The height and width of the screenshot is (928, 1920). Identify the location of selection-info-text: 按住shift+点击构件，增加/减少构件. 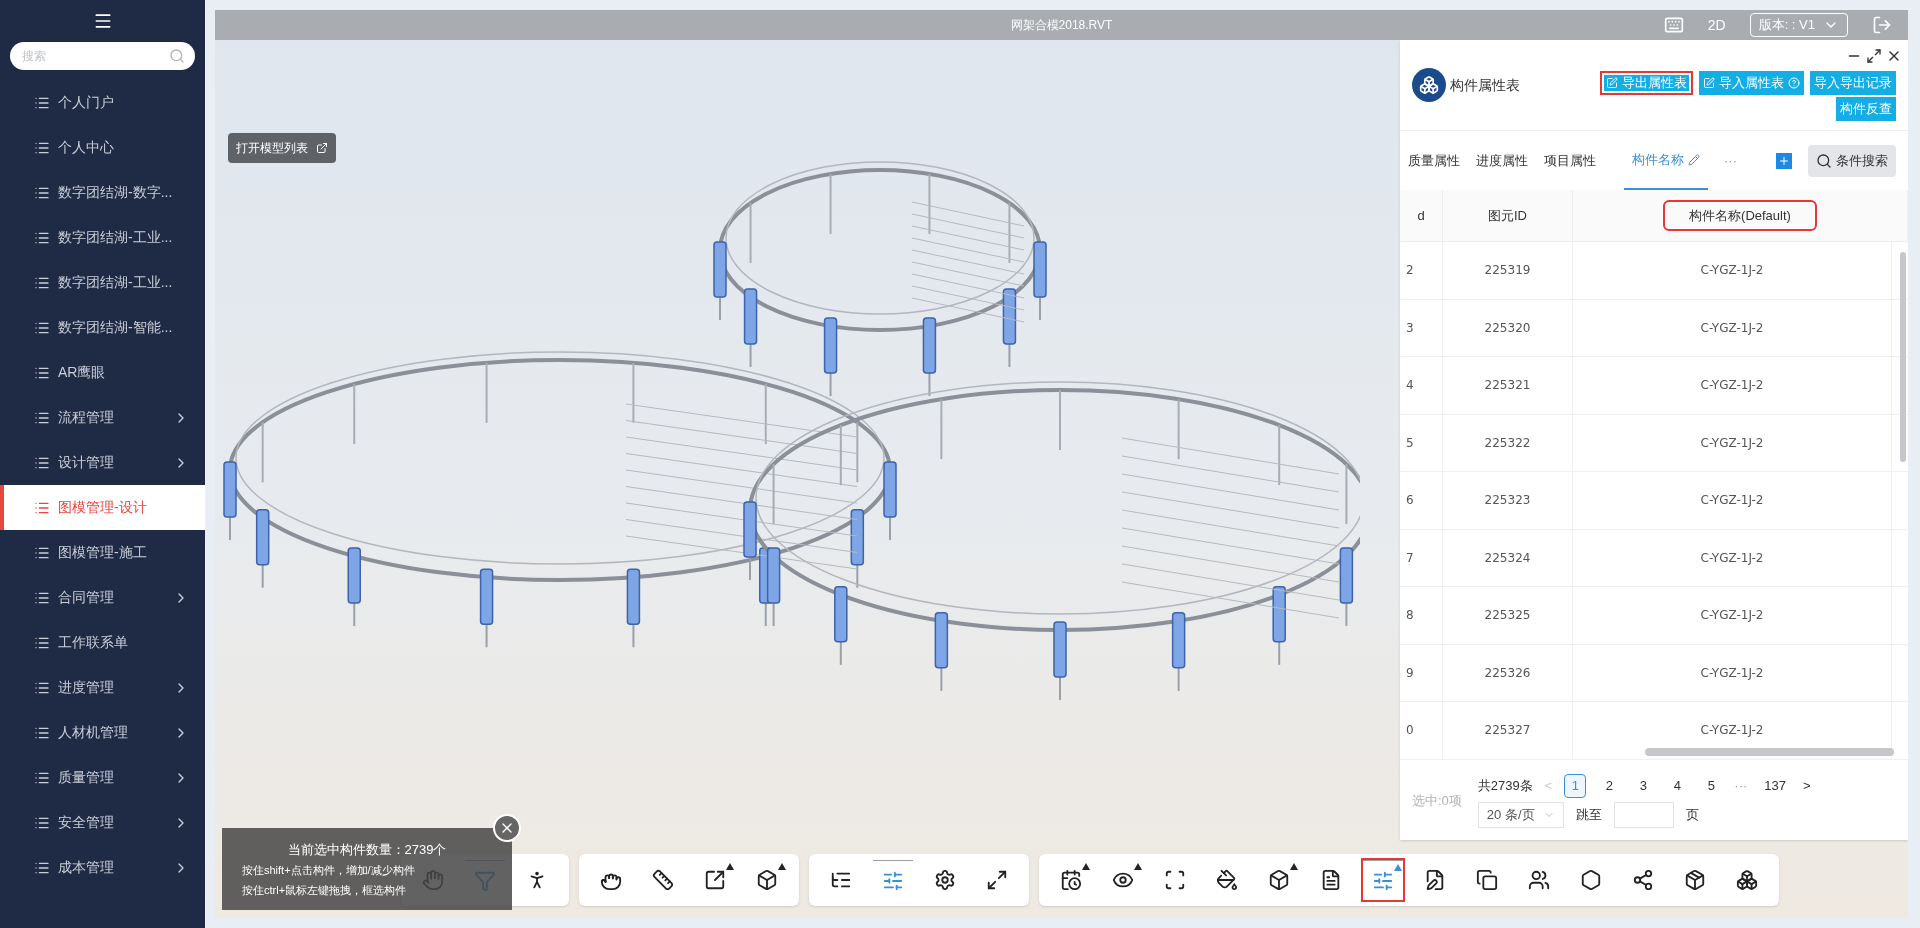
(329, 871).